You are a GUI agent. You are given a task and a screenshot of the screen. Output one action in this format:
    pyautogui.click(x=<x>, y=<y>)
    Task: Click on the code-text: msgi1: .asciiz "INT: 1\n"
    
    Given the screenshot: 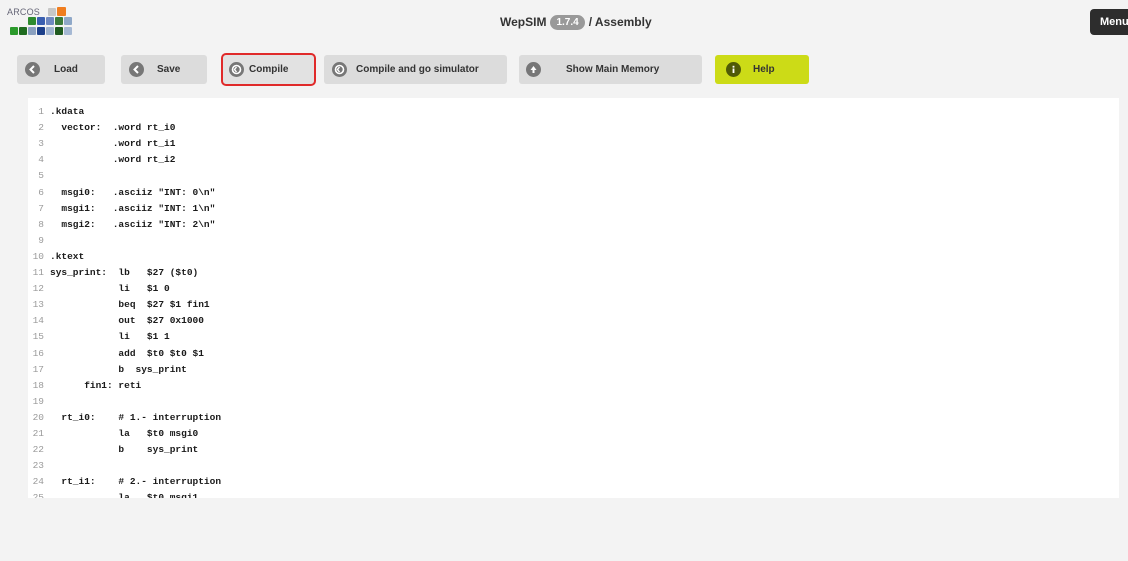 What is the action you would take?
    pyautogui.click(x=133, y=208)
    